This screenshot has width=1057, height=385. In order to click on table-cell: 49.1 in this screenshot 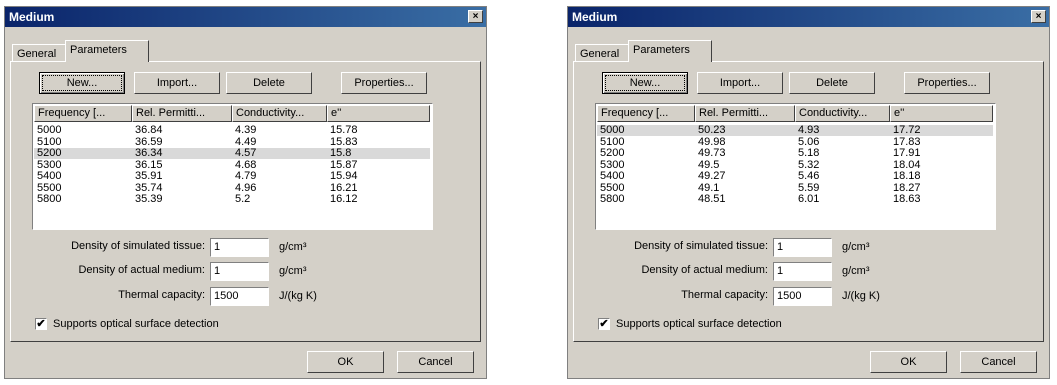, I will do `click(709, 187)`.